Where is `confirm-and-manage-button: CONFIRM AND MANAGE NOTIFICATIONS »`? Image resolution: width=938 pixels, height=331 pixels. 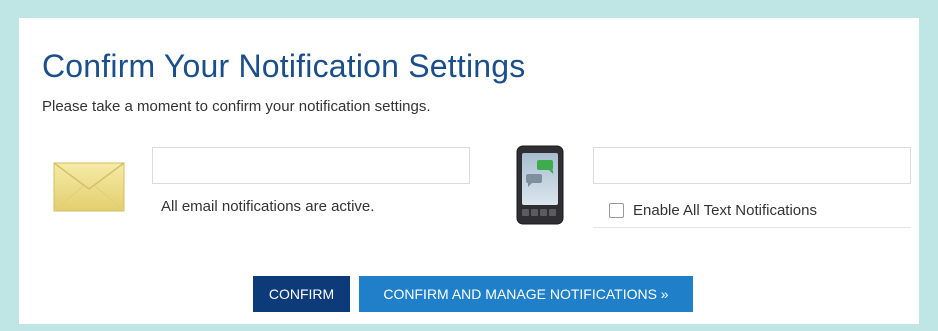
confirm-and-manage-button: CONFIRM AND MANAGE NOTIFICATIONS » is located at coordinates (526, 294).